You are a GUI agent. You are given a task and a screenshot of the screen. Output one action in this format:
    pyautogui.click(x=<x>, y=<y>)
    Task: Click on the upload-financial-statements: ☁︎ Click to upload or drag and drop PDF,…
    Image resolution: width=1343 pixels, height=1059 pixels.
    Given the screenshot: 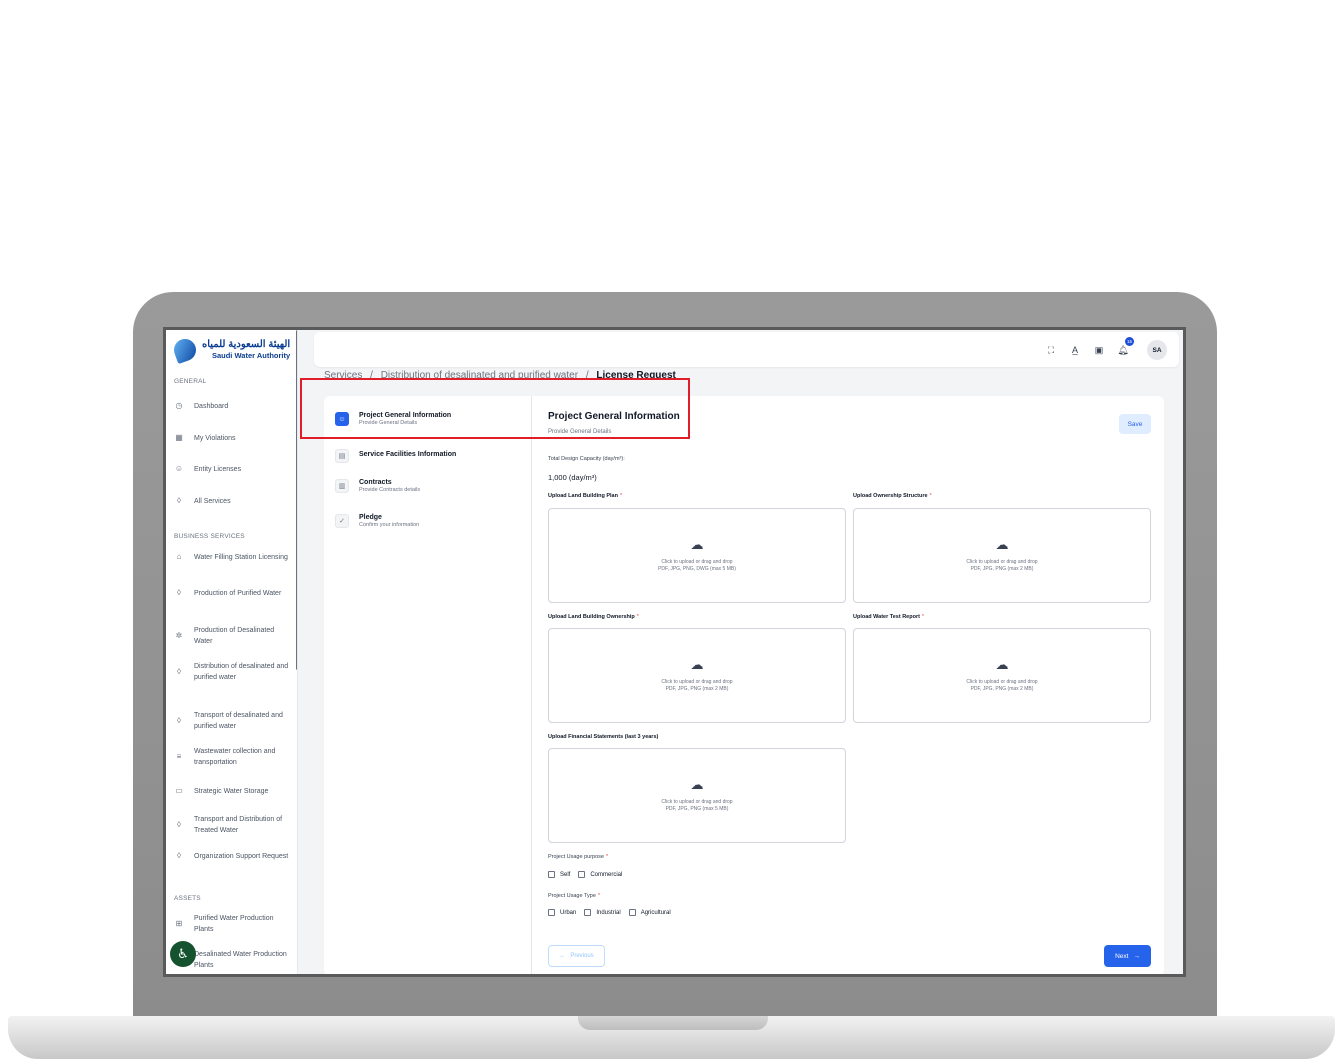 What is the action you would take?
    pyautogui.click(x=697, y=795)
    